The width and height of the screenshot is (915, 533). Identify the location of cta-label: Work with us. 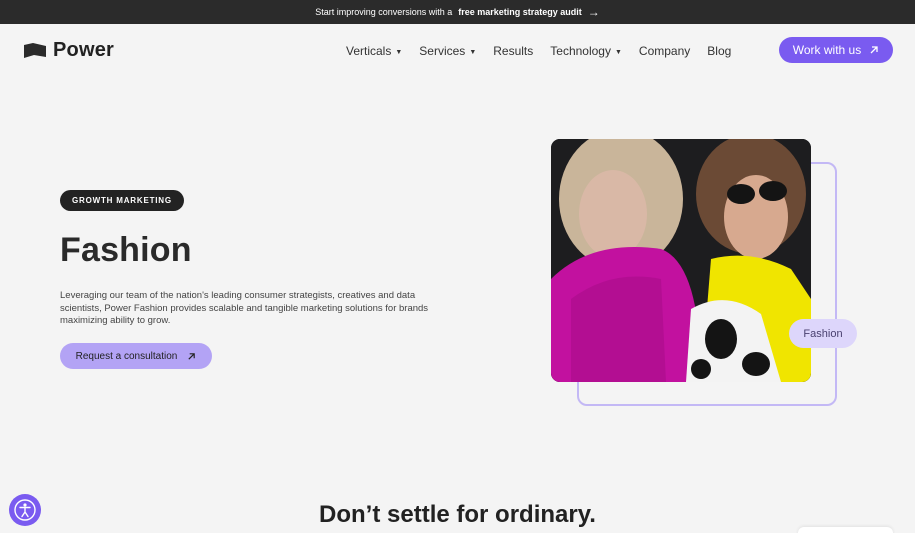
(827, 50).